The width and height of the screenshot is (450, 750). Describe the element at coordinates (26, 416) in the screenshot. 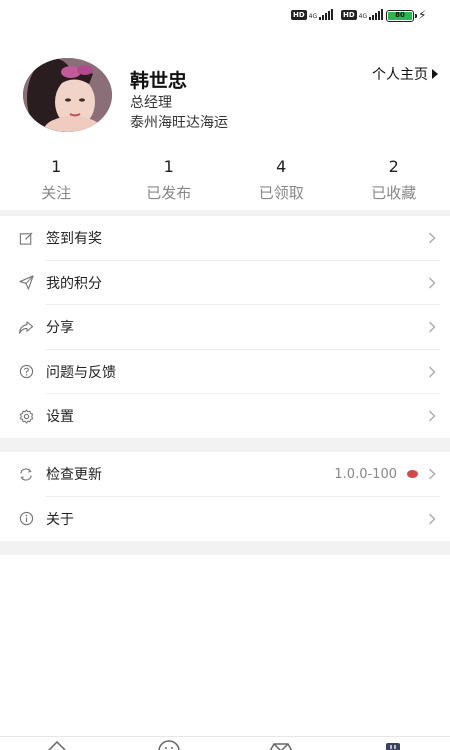

I see `gear-icon` at that location.